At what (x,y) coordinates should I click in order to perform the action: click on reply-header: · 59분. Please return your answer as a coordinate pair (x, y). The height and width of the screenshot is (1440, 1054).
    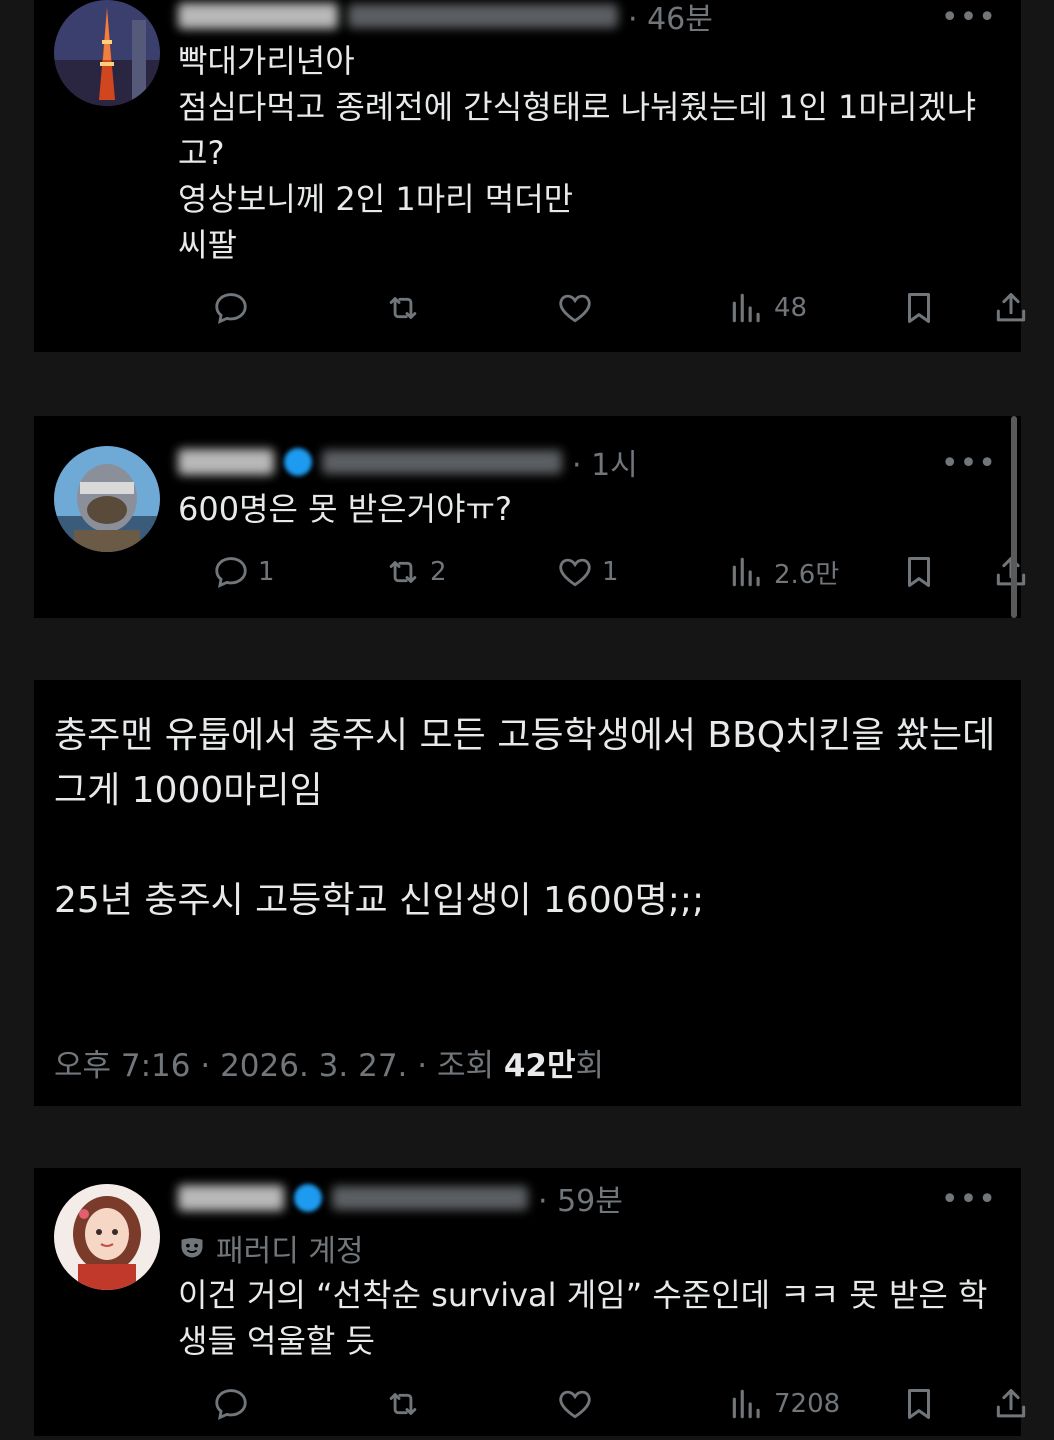
    Looking at the image, I should click on (400, 1198).